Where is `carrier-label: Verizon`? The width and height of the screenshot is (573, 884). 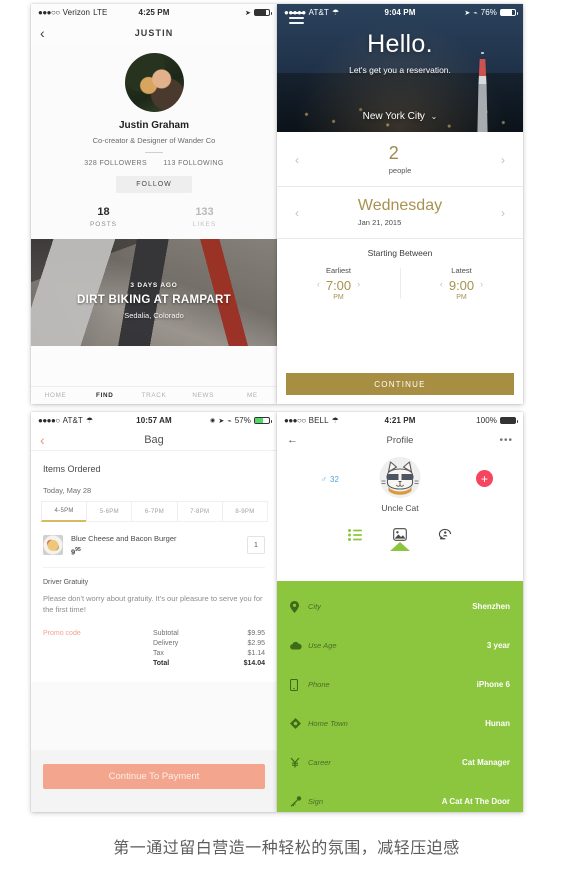 carrier-label: Verizon is located at coordinates (76, 12).